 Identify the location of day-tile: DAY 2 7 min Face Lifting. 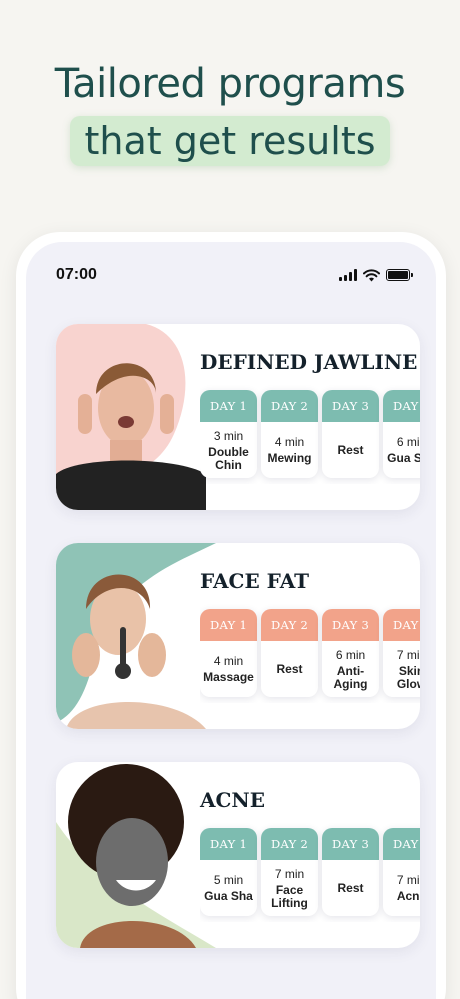
(289, 872).